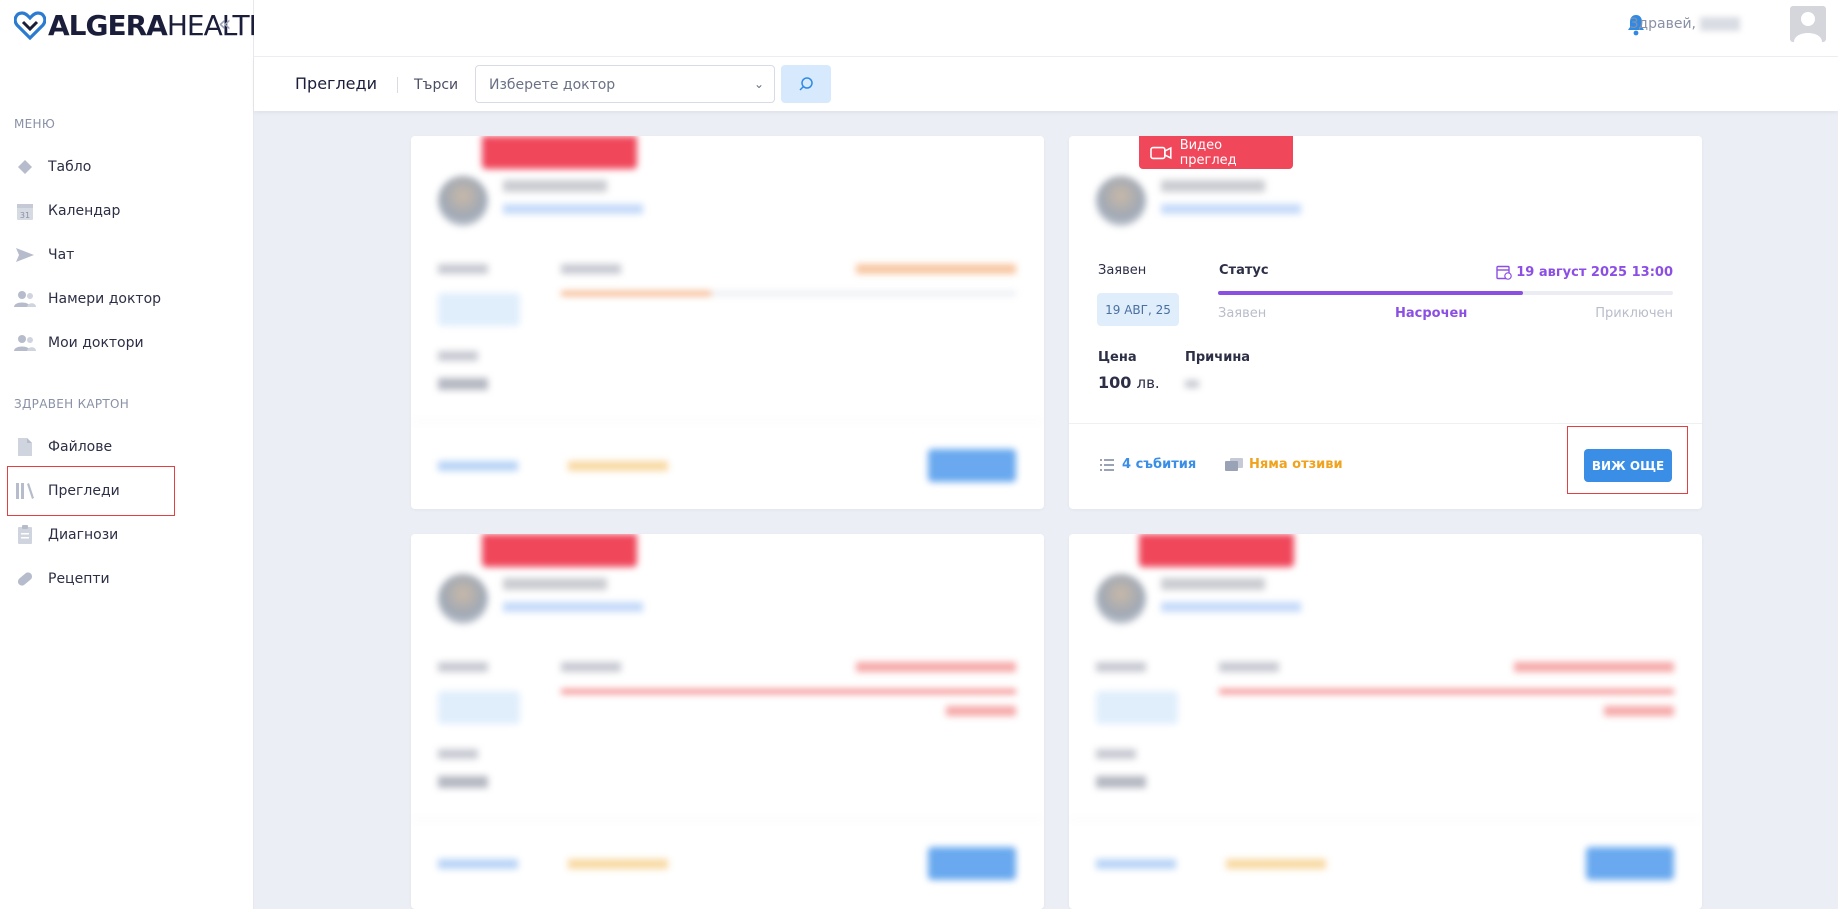  What do you see at coordinates (1504, 272) in the screenshot?
I see `calendar-clock-icon` at bounding box center [1504, 272].